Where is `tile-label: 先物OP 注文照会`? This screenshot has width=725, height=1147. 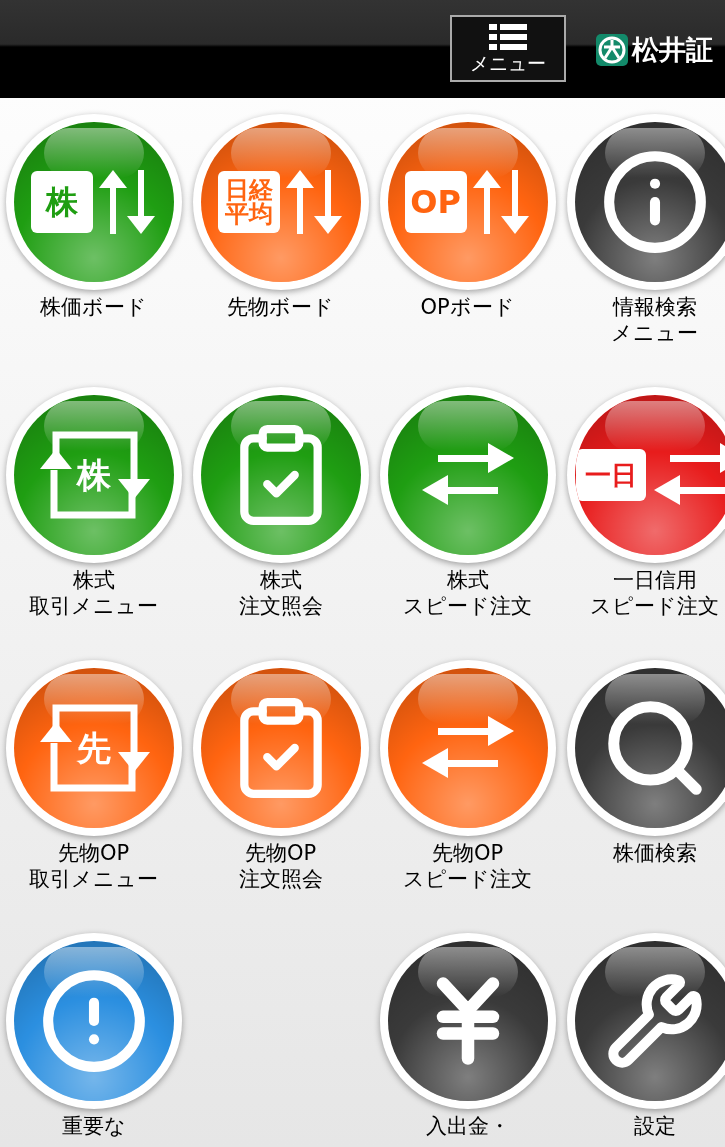 tile-label: 先物OP 注文照会 is located at coordinates (280, 866).